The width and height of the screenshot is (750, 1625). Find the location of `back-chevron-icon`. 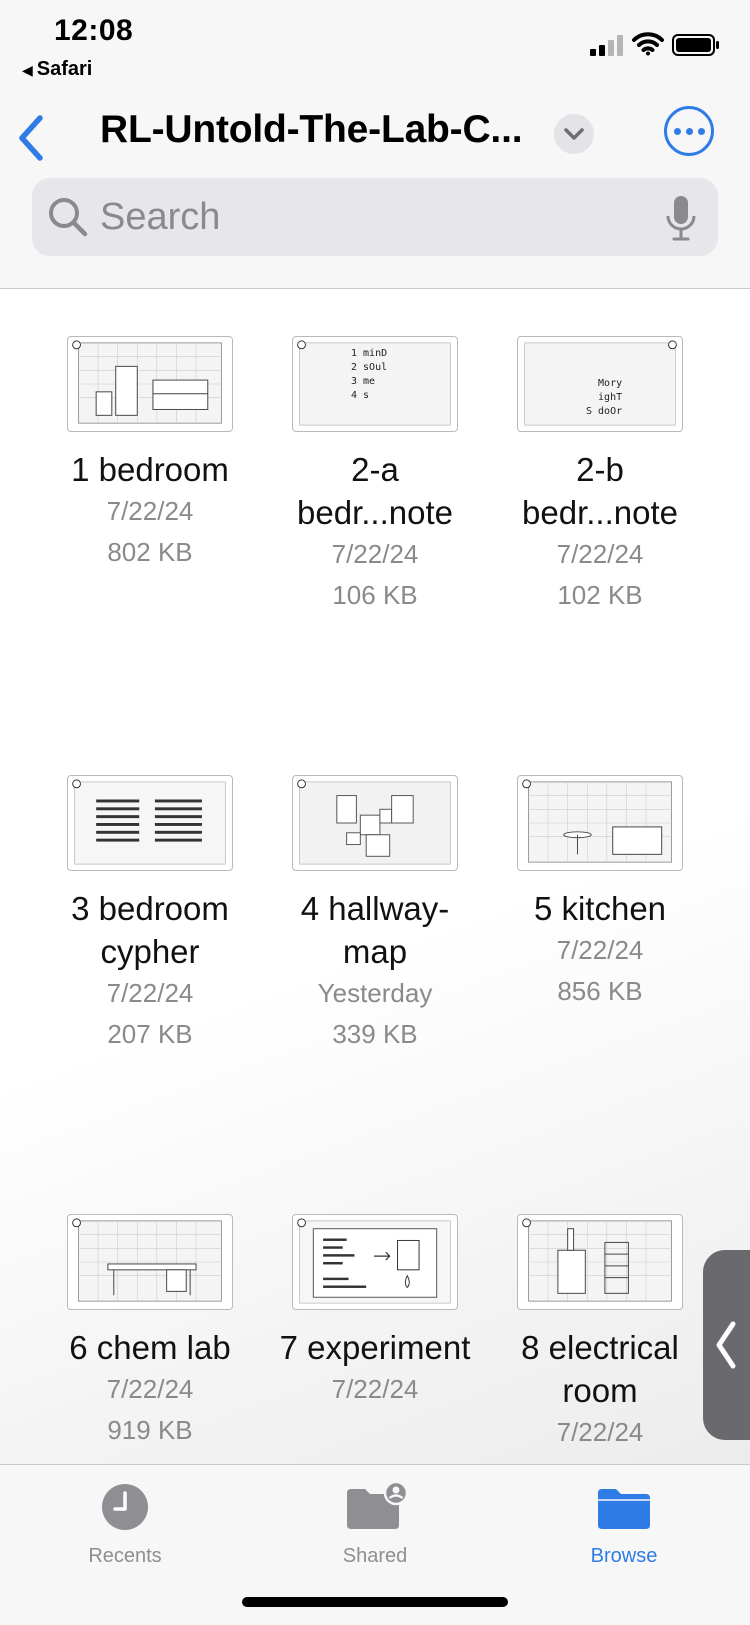

back-chevron-icon is located at coordinates (34, 138).